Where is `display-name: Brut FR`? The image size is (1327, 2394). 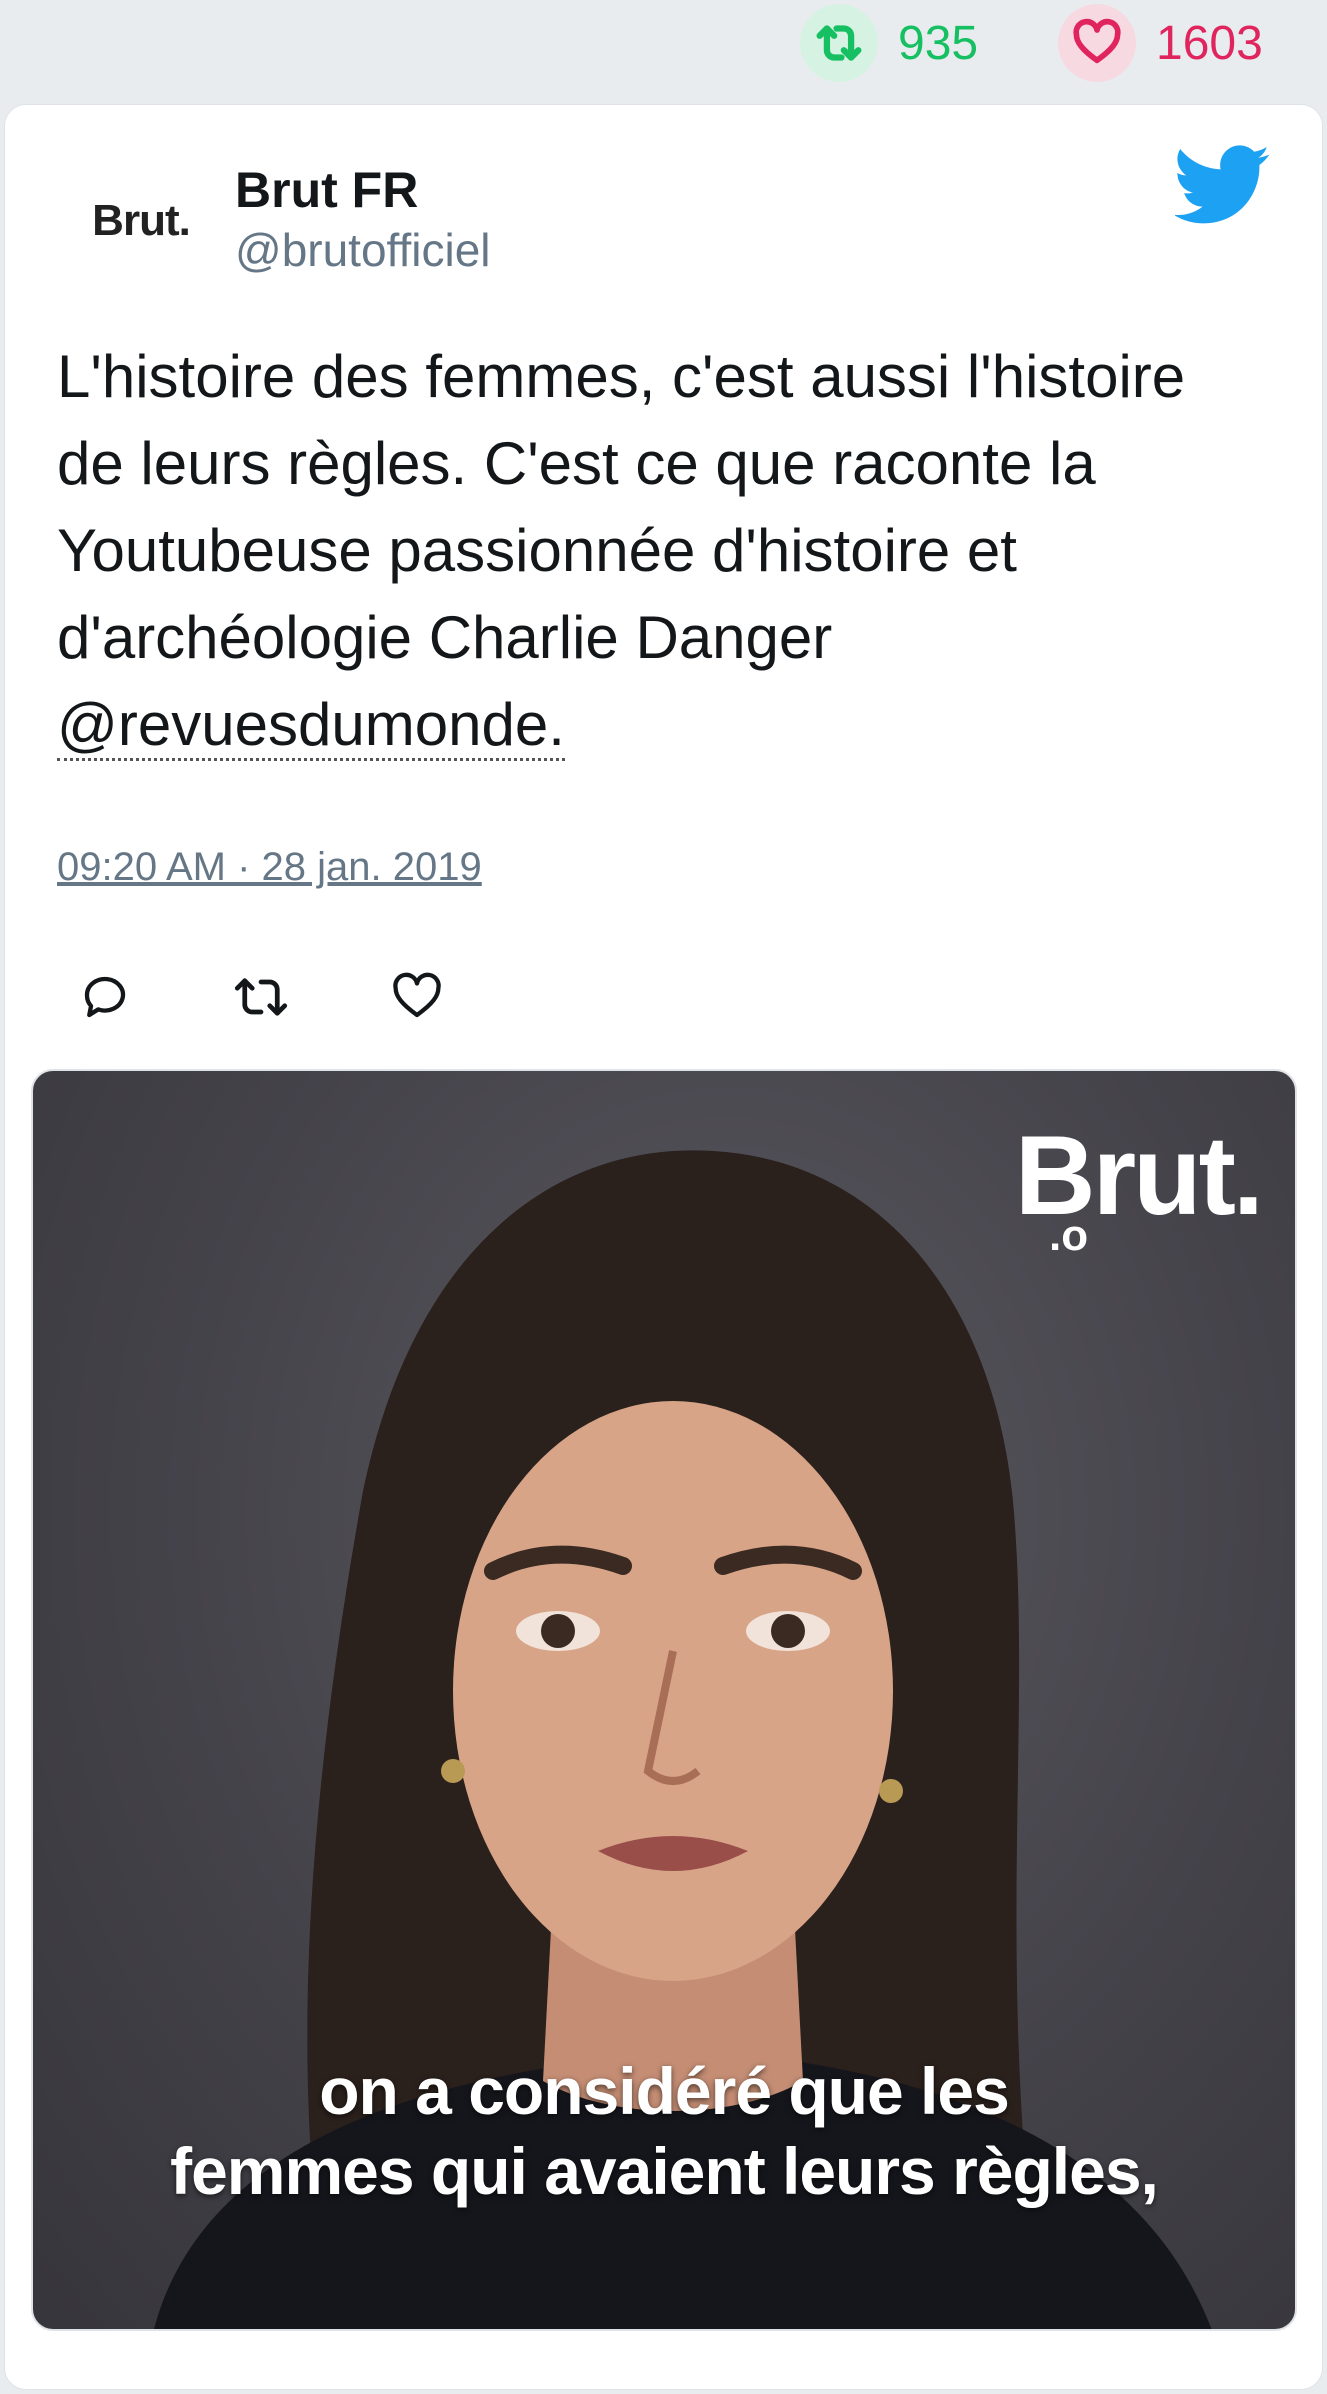
display-name: Brut FR is located at coordinates (326, 190).